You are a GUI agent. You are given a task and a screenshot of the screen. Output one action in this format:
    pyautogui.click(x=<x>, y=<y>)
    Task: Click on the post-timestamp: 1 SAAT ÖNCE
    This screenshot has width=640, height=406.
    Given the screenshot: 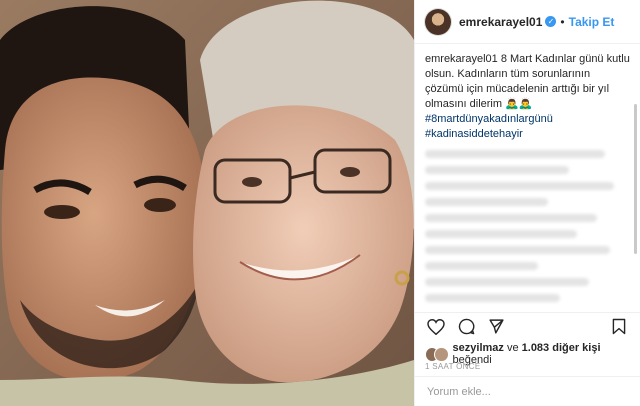 What is the action you would take?
    pyautogui.click(x=453, y=366)
    